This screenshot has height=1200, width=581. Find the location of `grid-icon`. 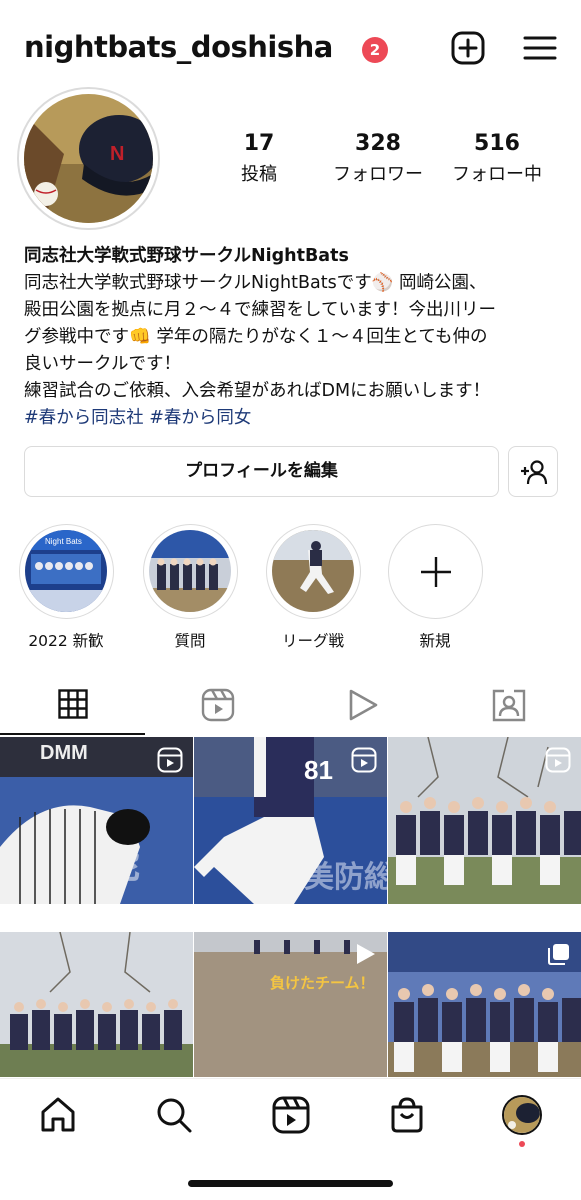

grid-icon is located at coordinates (72, 705).